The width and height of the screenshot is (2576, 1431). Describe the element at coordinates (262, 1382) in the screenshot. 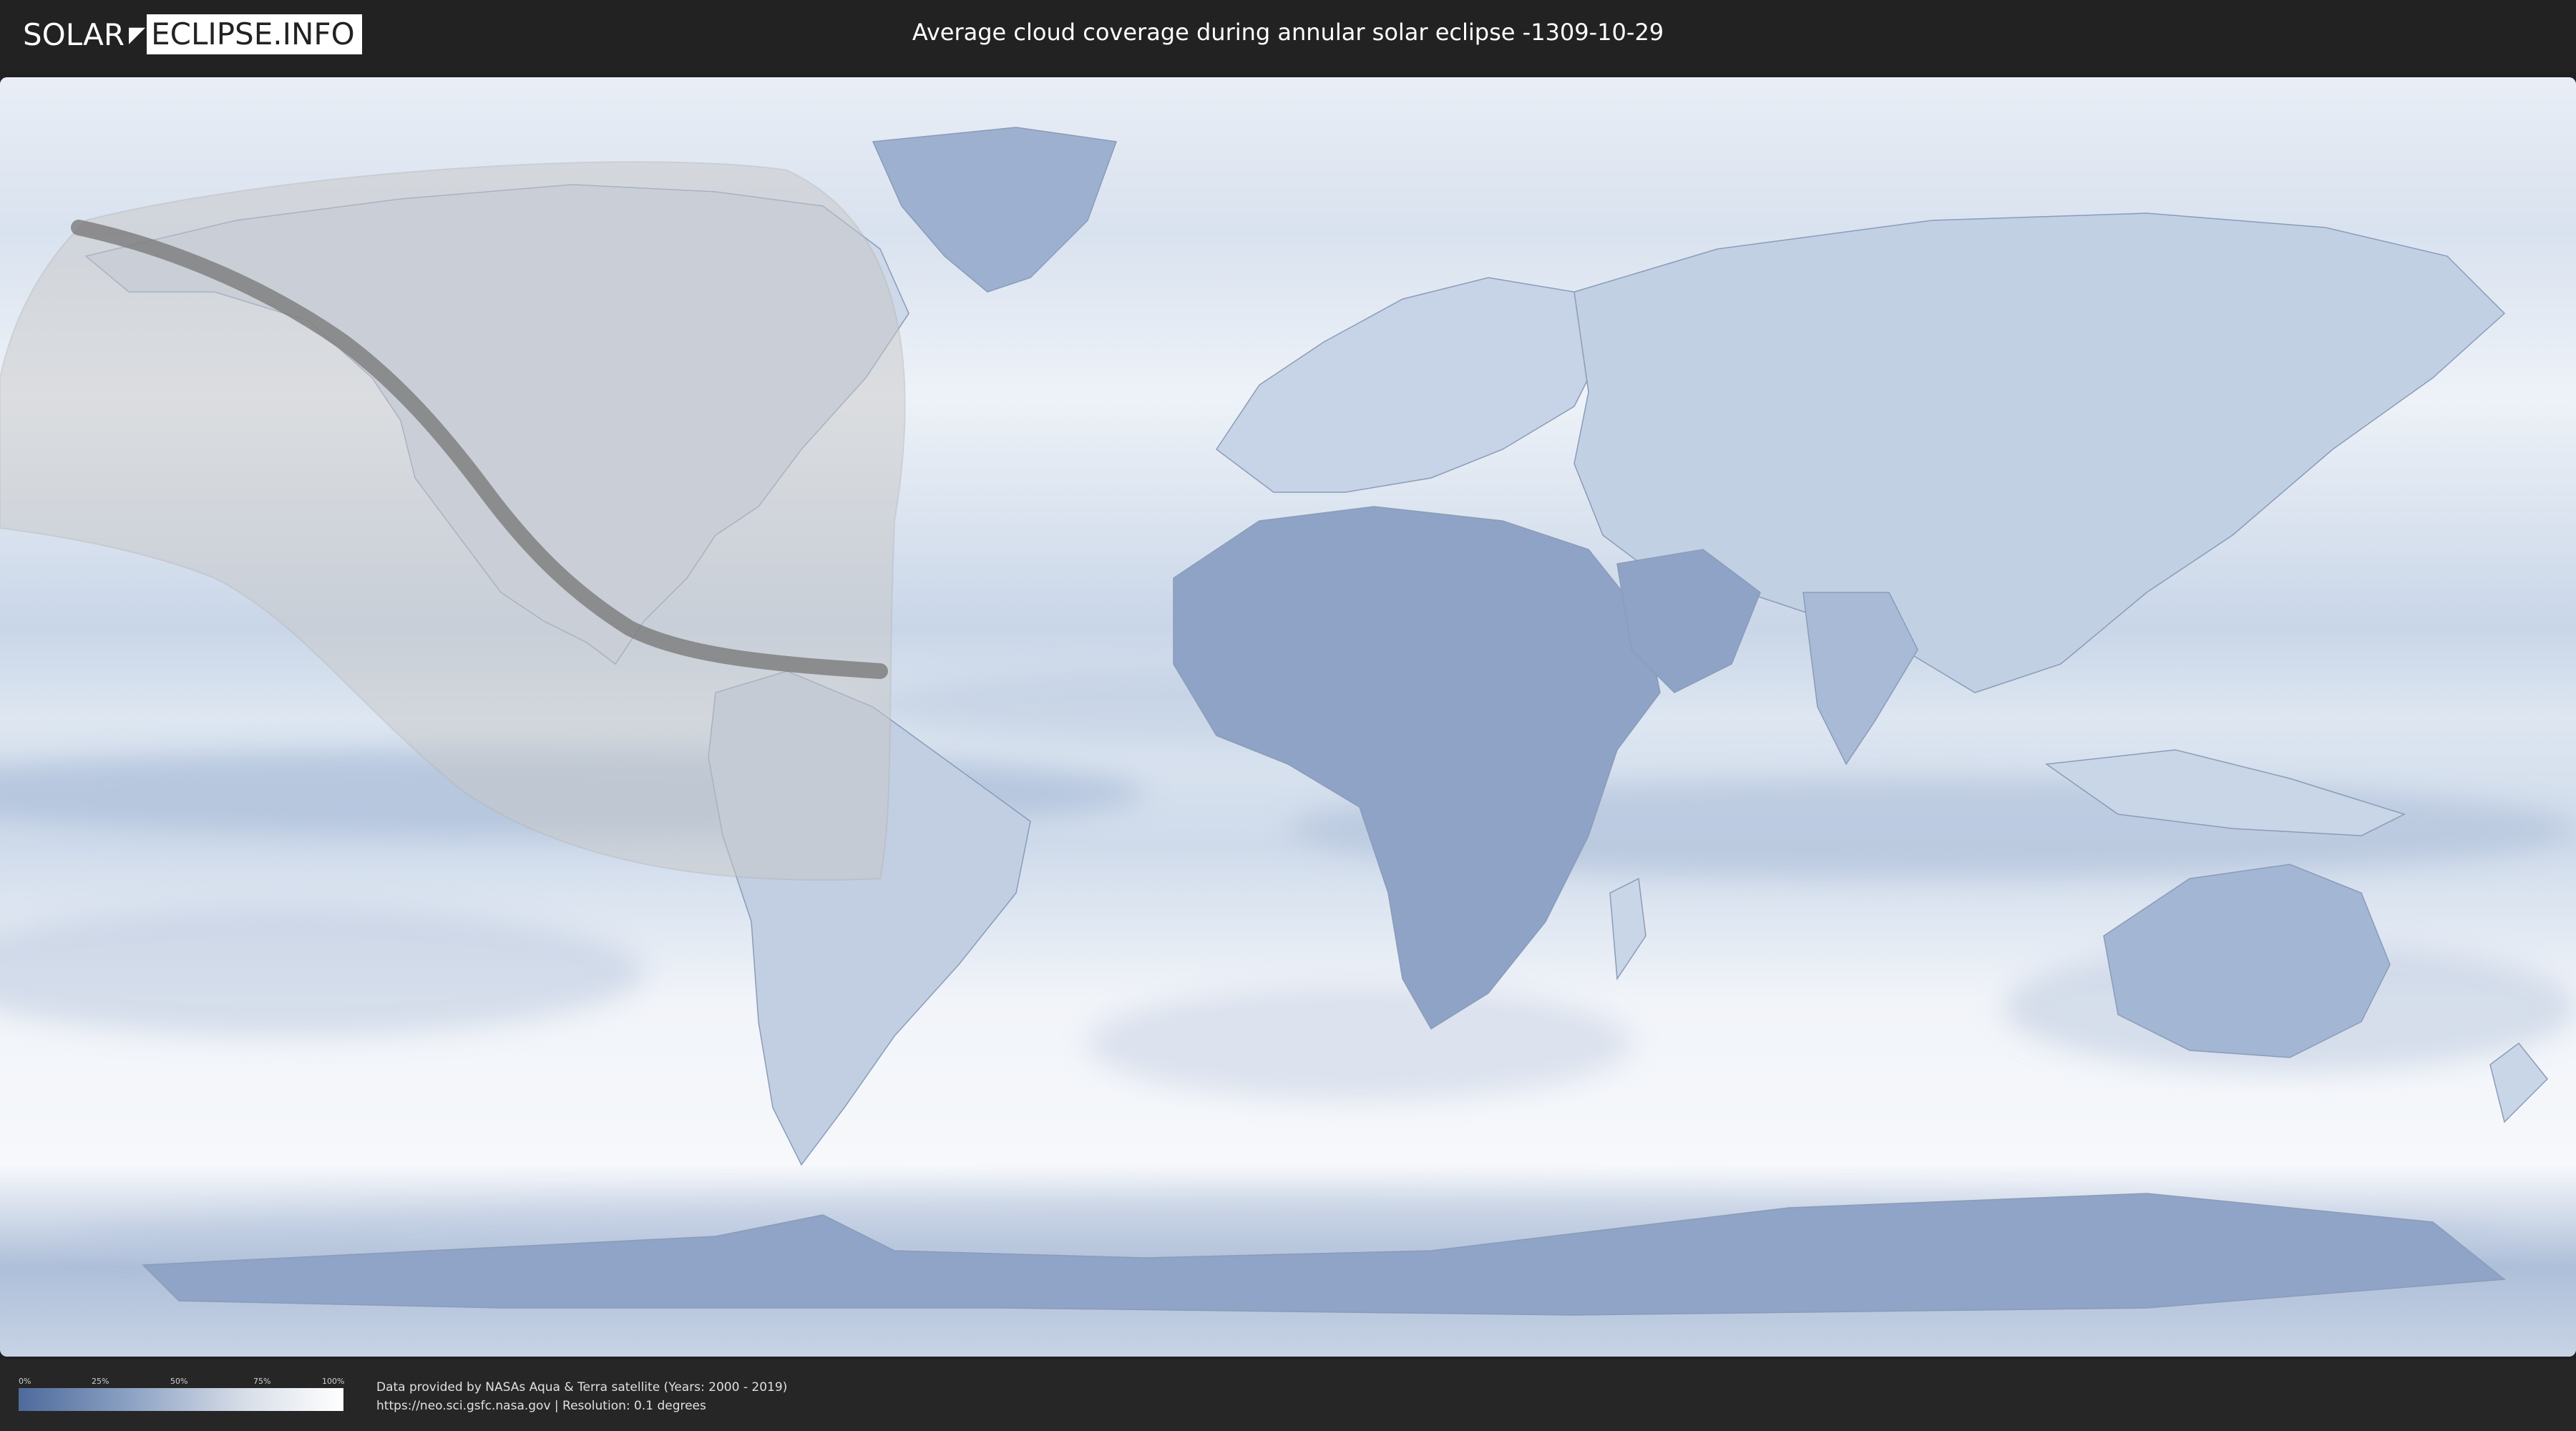

I see `legend-tick-75: 75%` at that location.